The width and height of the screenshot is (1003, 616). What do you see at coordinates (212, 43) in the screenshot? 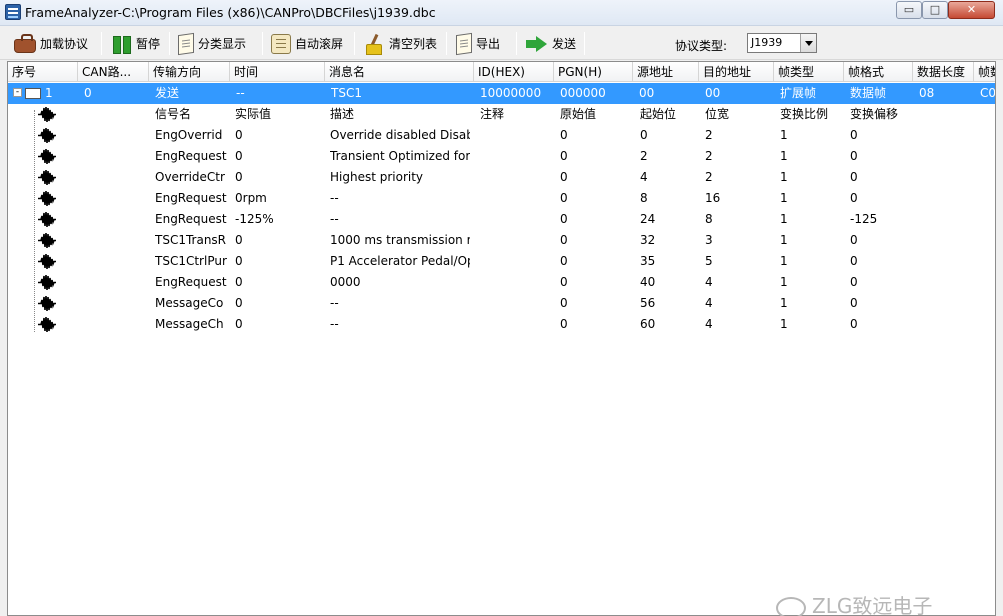
I see `classify-display-button: 分类显示` at bounding box center [212, 43].